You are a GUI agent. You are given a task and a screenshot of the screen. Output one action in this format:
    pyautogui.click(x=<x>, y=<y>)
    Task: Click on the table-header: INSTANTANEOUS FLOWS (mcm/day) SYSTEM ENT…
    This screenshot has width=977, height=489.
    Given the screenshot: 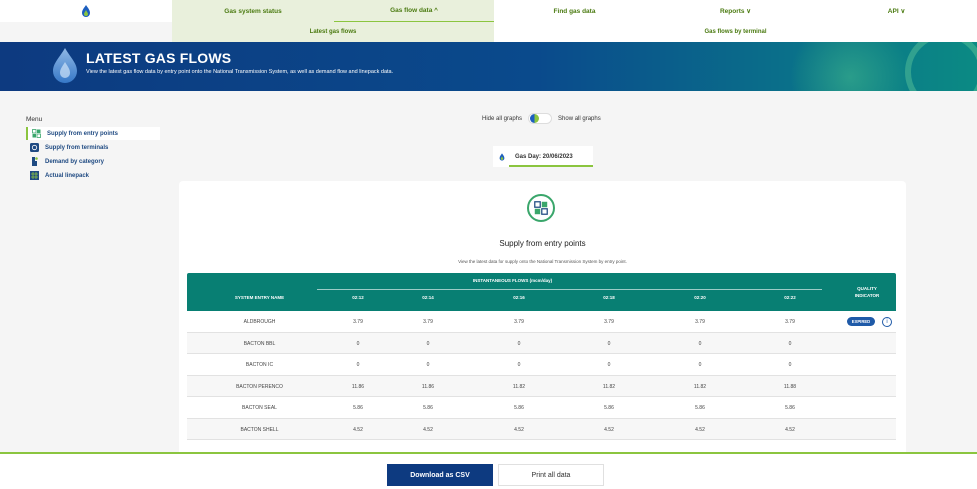 What is the action you would take?
    pyautogui.click(x=541, y=292)
    